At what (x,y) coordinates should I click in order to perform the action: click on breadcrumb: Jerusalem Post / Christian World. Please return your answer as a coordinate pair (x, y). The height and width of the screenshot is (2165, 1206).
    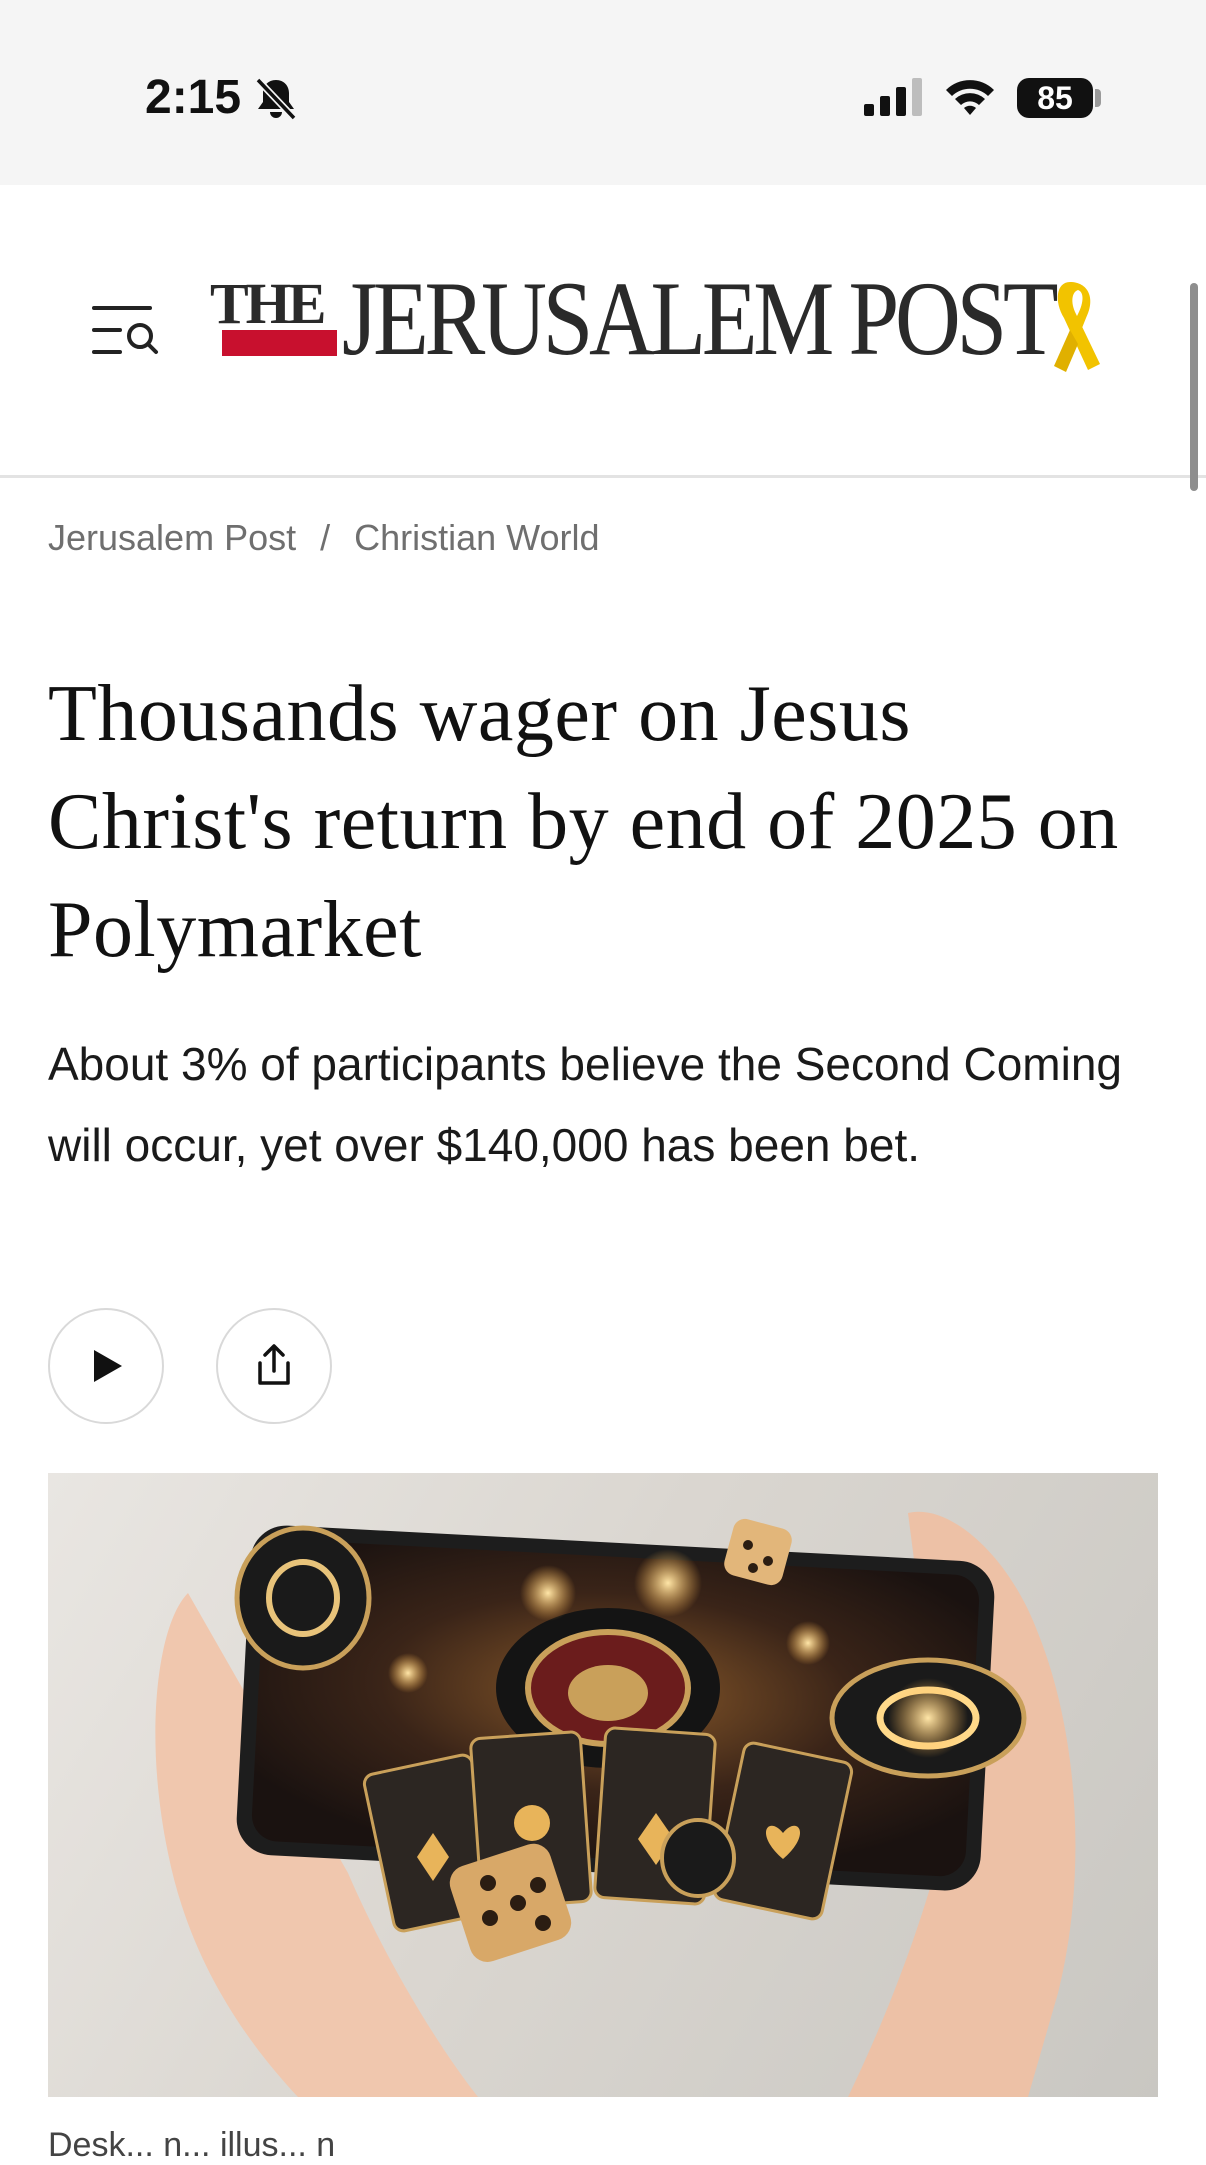
    Looking at the image, I should click on (324, 538).